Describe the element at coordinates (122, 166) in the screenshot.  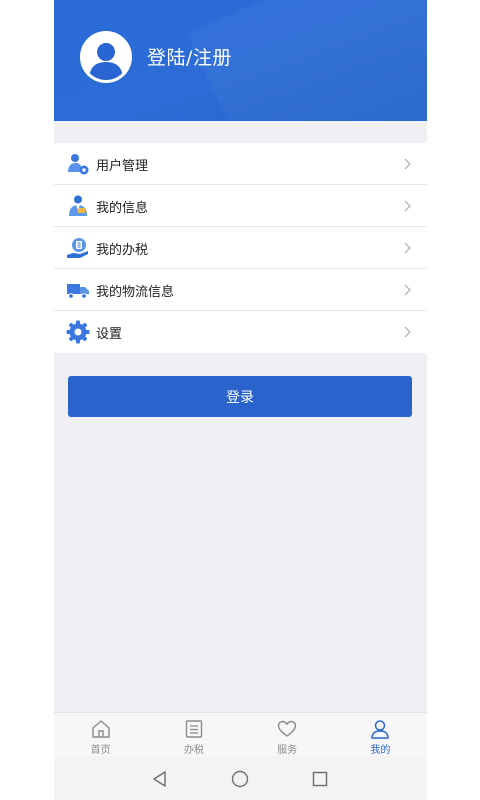
I see `menu-label: 用户管理` at that location.